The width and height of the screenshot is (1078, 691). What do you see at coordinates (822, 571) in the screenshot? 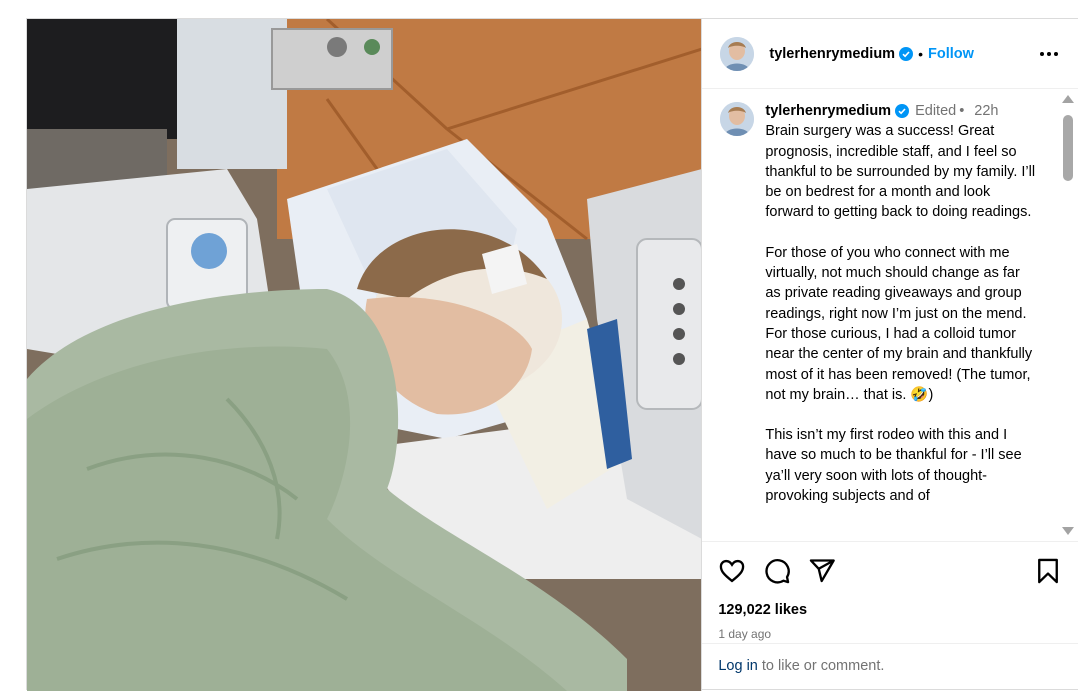
I see `share-icon` at bounding box center [822, 571].